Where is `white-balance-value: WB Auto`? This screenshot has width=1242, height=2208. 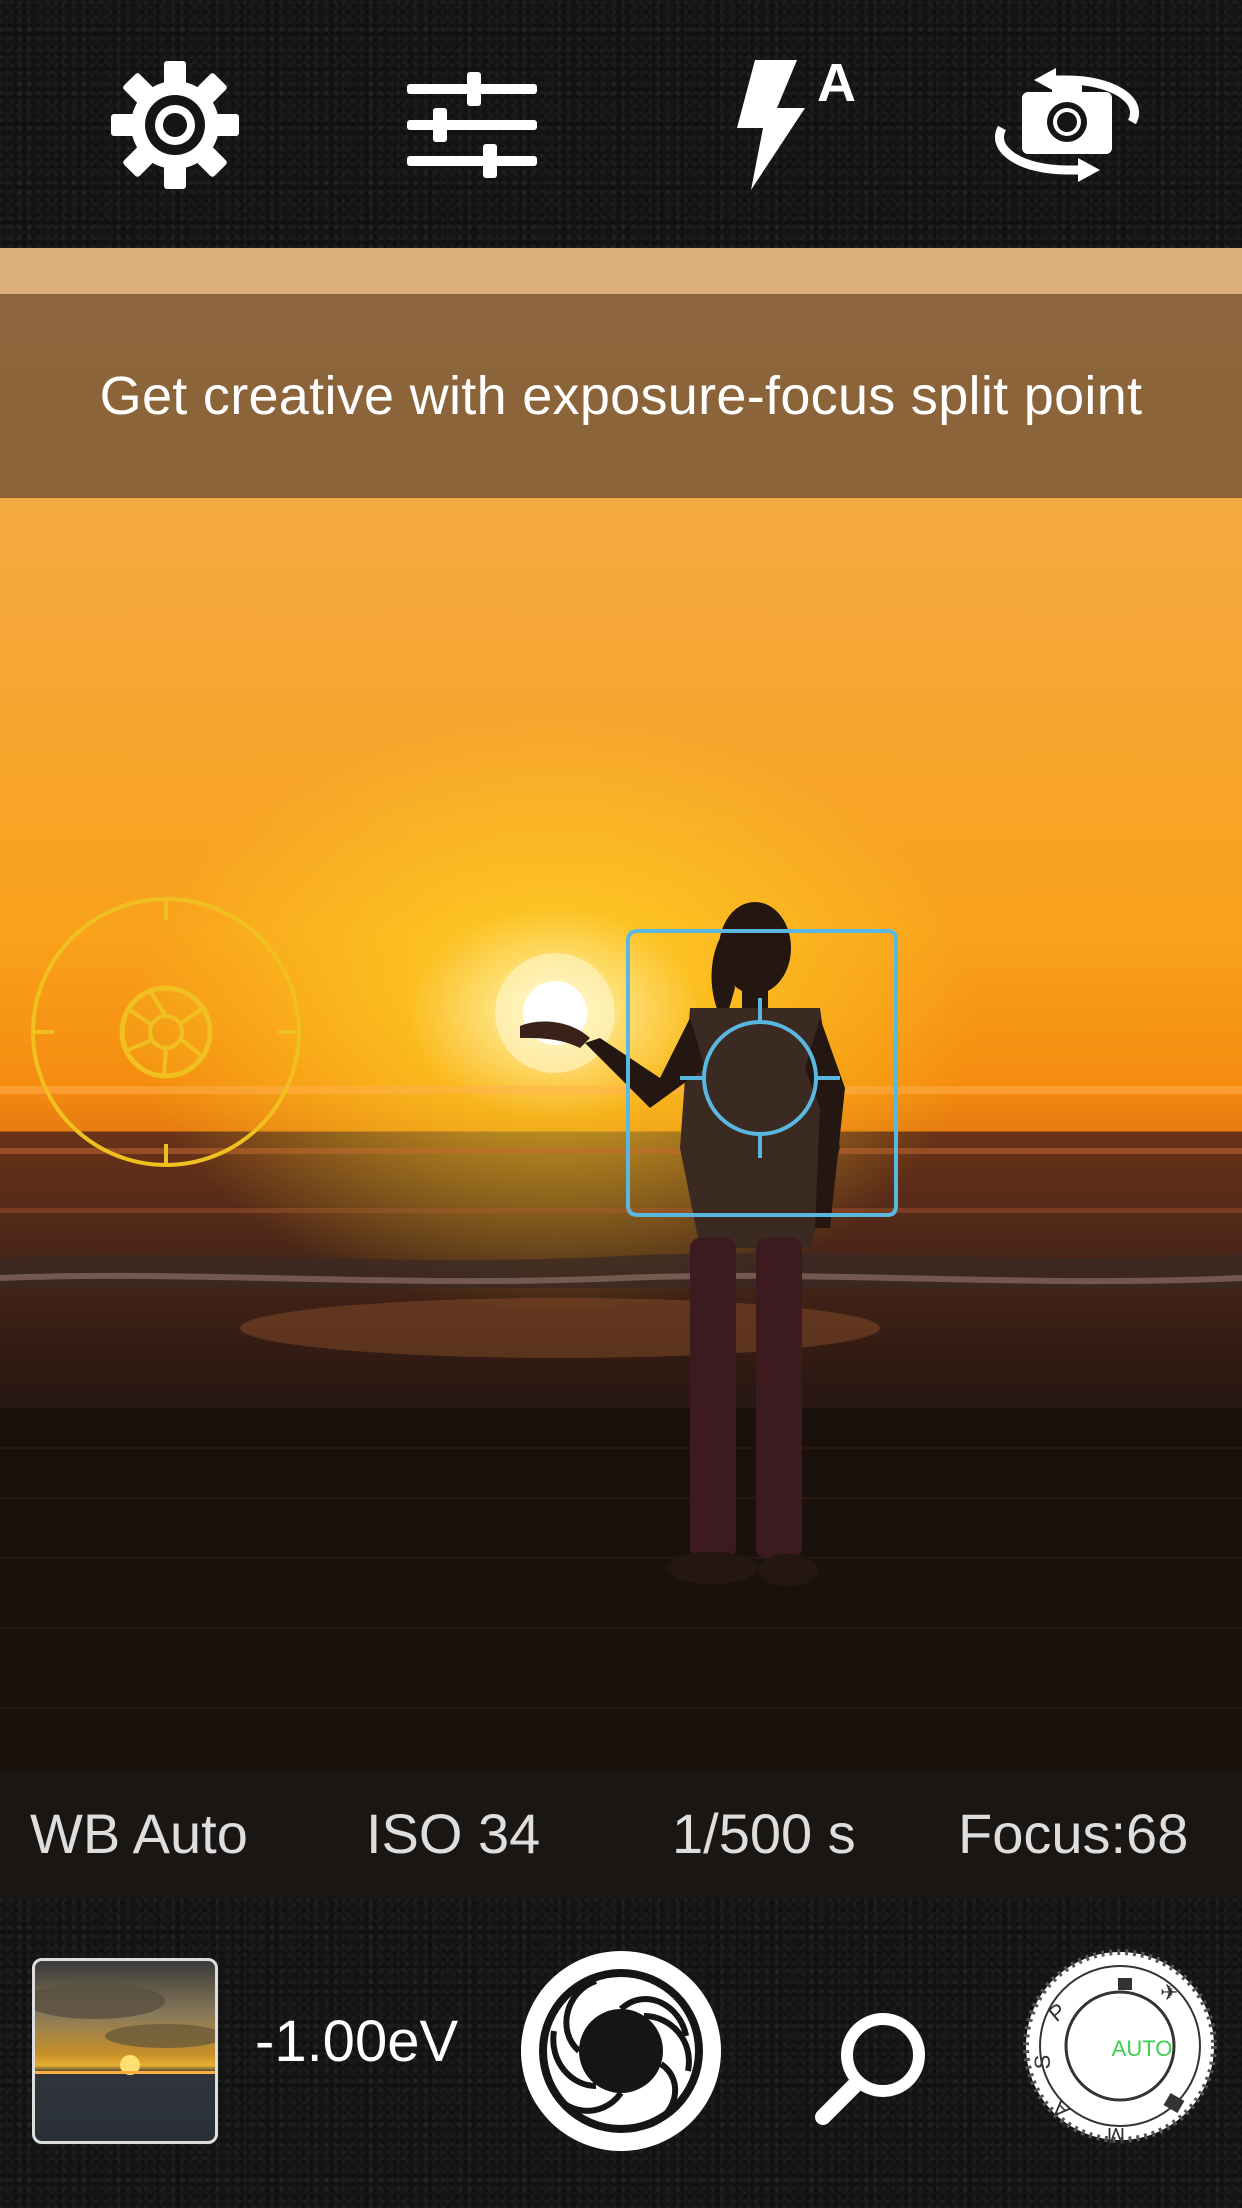 white-balance-value: WB Auto is located at coordinates (139, 1834).